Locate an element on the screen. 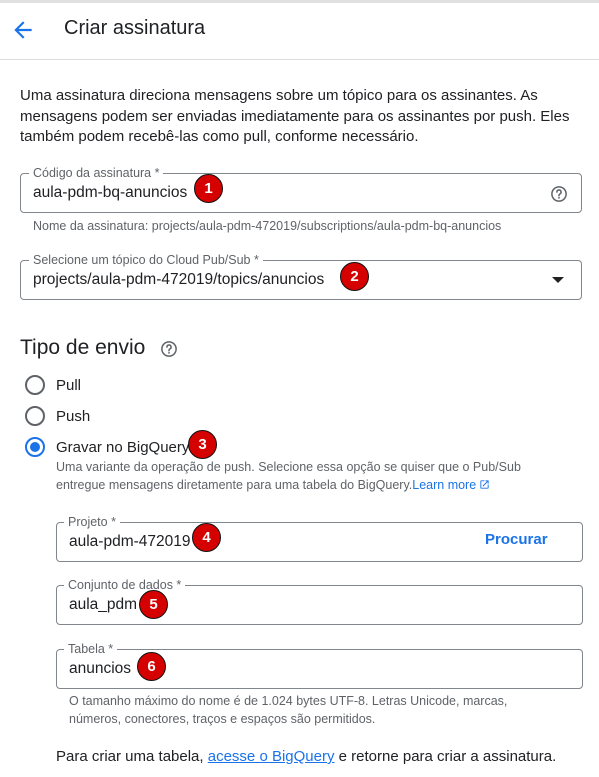  dropdown-arrow-icon is located at coordinates (558, 280).